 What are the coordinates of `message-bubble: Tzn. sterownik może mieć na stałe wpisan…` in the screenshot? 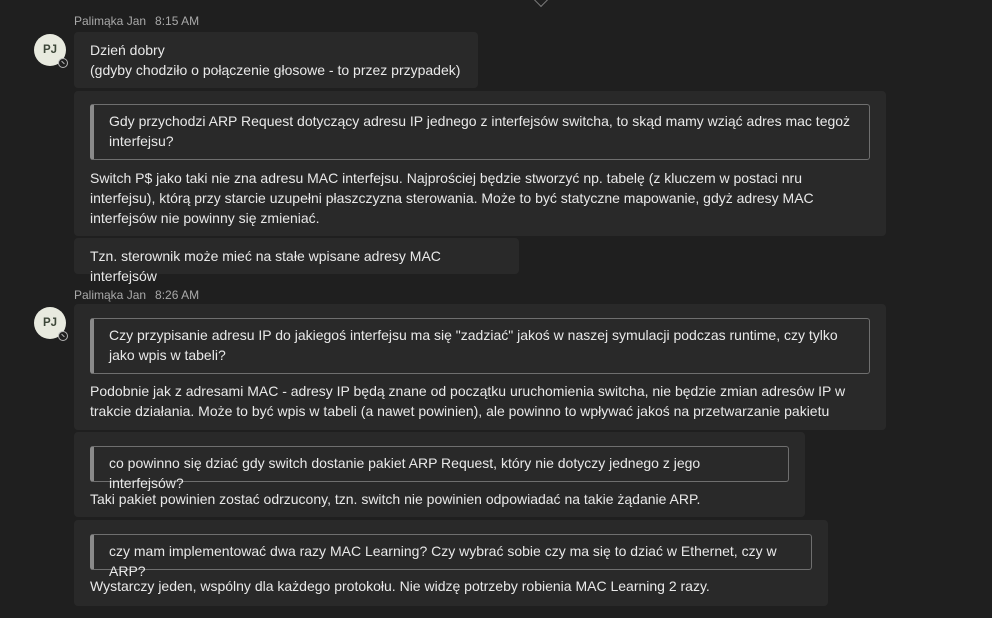 It's located at (296, 261).